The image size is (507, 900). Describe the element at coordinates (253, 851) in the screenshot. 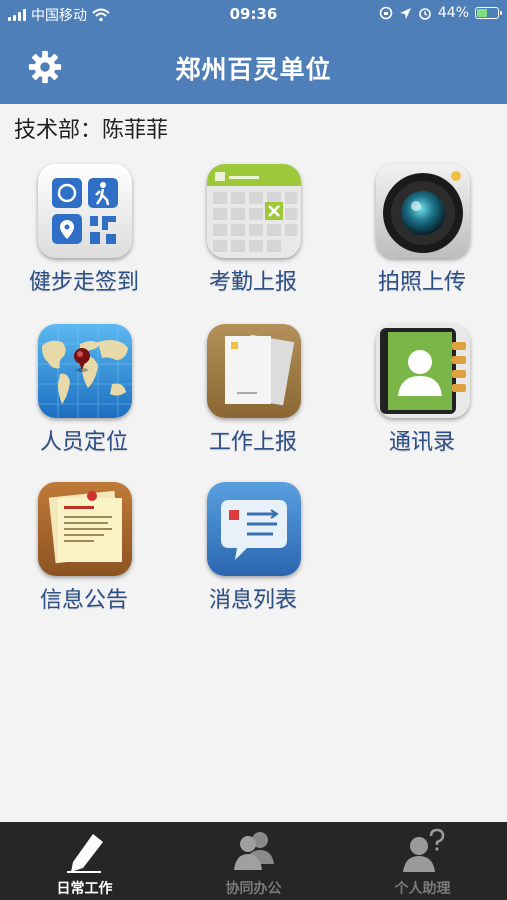

I see `people-icon` at that location.